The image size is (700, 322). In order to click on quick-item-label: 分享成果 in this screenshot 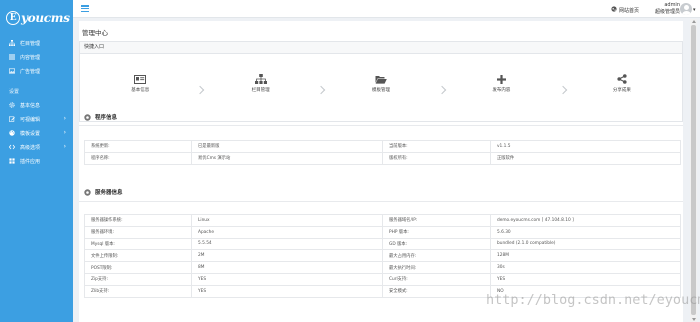, I will do `click(621, 90)`.